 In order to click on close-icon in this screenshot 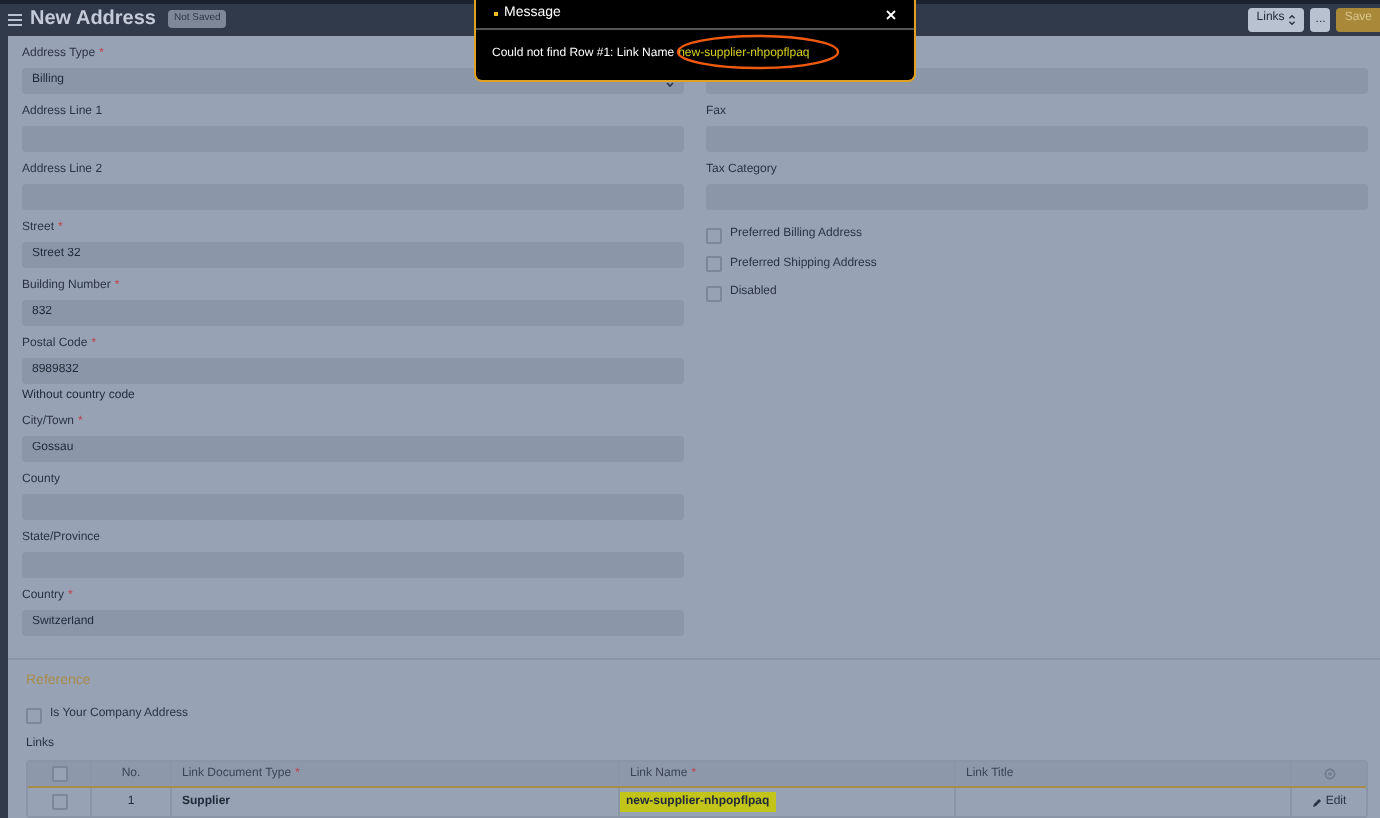, I will do `click(891, 14)`.